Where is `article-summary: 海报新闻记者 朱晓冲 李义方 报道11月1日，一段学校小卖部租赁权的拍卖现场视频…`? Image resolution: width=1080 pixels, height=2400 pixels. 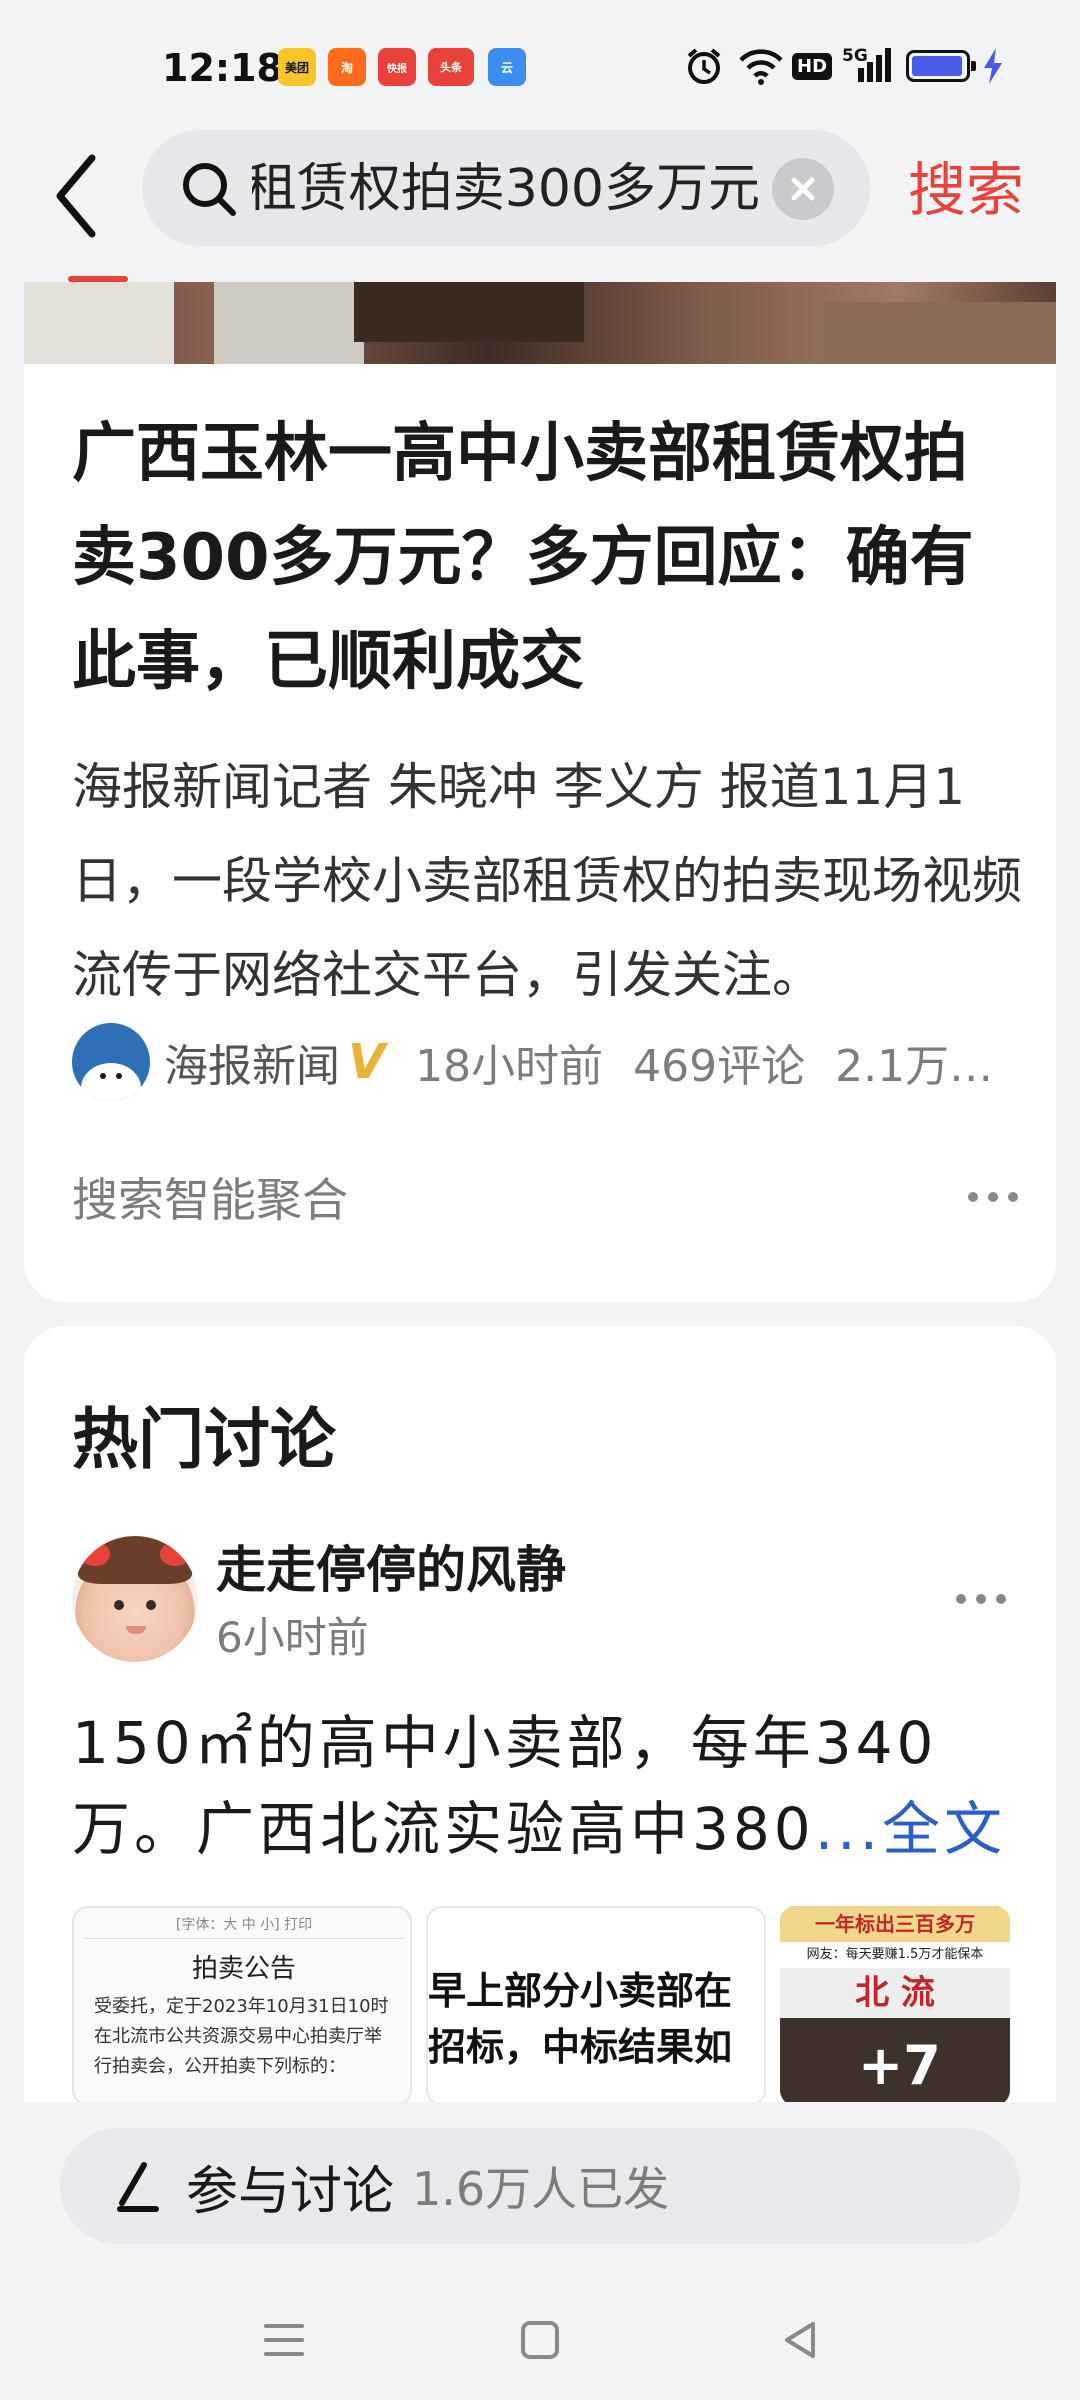
article-summary: 海报新闻记者 朱晓冲 李义方 报道11月1日，一段学校小卖部租赁权的拍卖现场视频… is located at coordinates (547, 881).